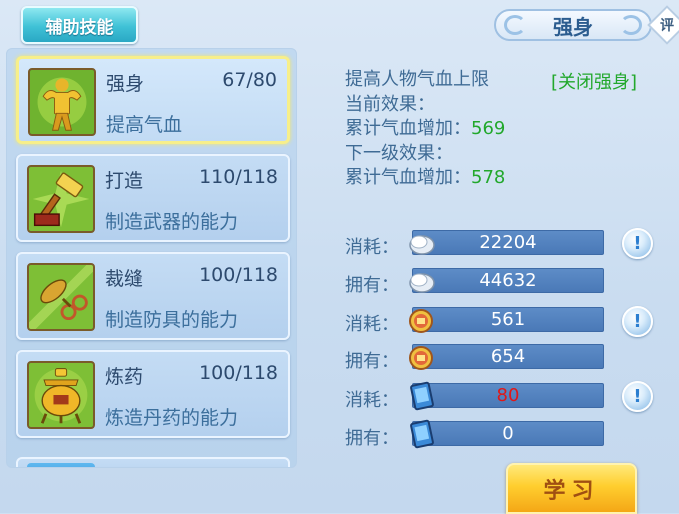  I want to click on own-bar-energy: 0, so click(508, 433).